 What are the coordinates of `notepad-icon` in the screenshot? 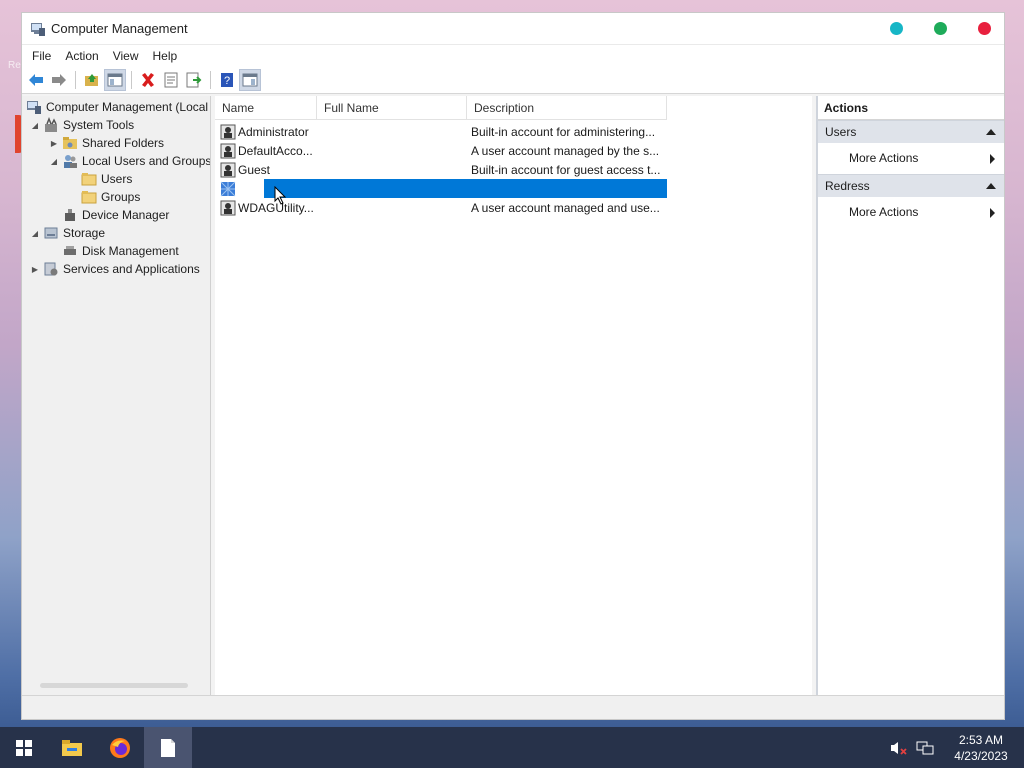 It's located at (168, 747).